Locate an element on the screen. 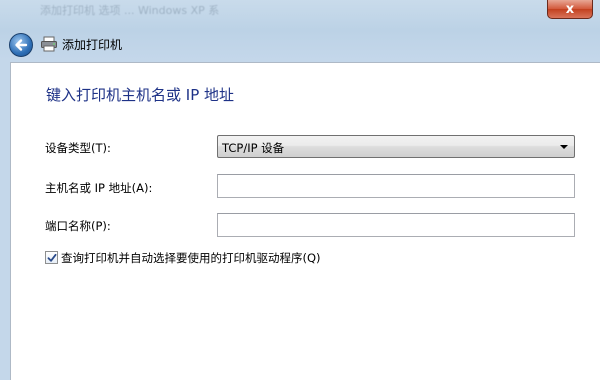 The width and height of the screenshot is (600, 380). back-arrow-icon is located at coordinates (21, 45).